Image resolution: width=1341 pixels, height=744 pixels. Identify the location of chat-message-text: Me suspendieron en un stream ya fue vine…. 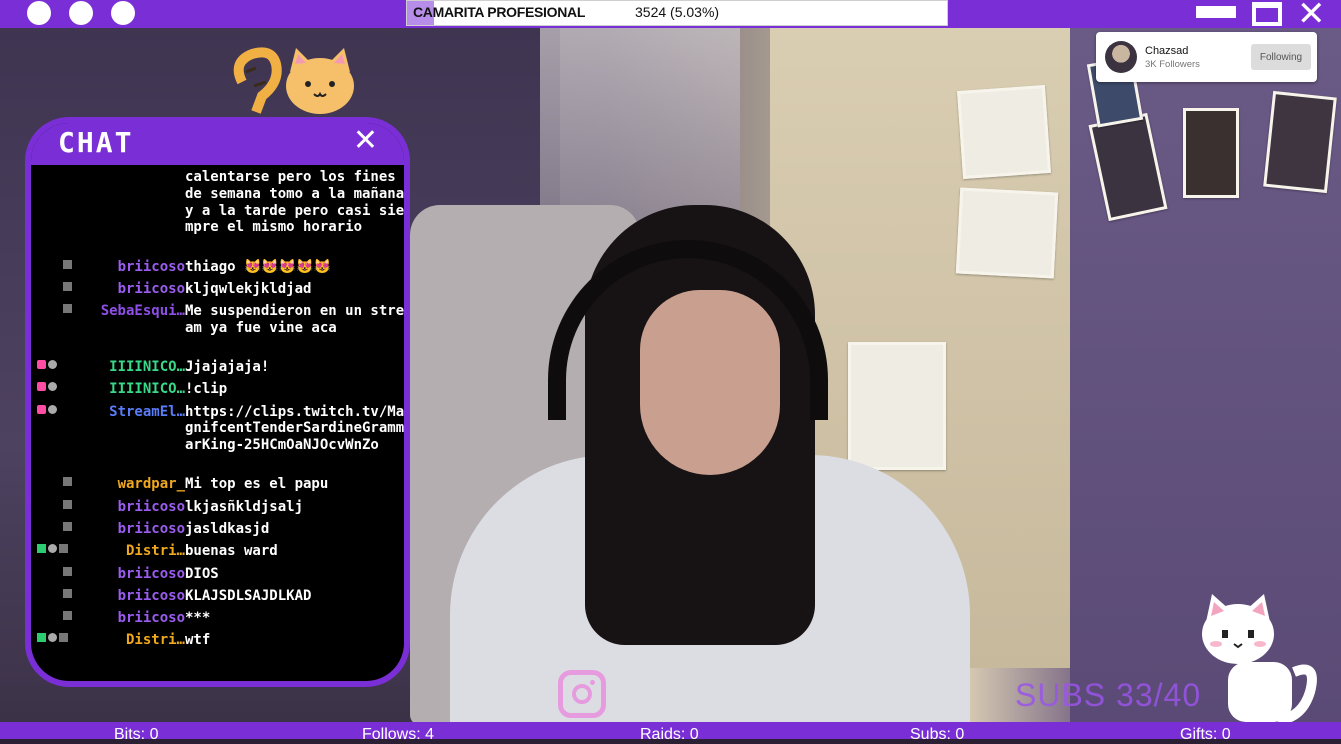
(294, 319).